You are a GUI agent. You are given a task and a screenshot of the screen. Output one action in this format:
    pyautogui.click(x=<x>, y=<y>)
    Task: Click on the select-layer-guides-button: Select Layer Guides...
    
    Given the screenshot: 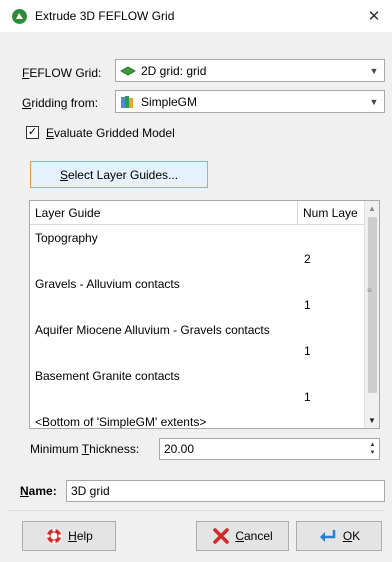 What is the action you would take?
    pyautogui.click(x=119, y=174)
    